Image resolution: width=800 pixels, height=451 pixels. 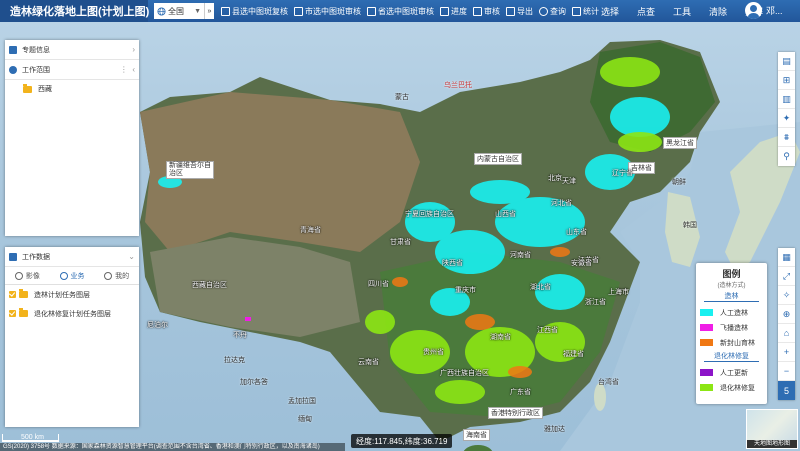 I want to click on map-label-hunan: 湖南省, so click(x=500, y=337).